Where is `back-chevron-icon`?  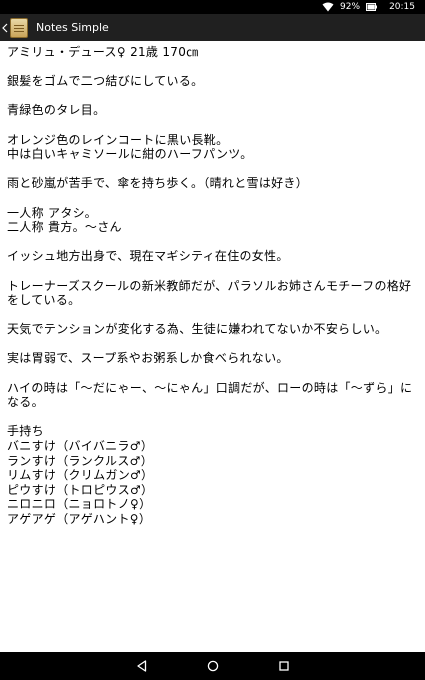 back-chevron-icon is located at coordinates (5, 27).